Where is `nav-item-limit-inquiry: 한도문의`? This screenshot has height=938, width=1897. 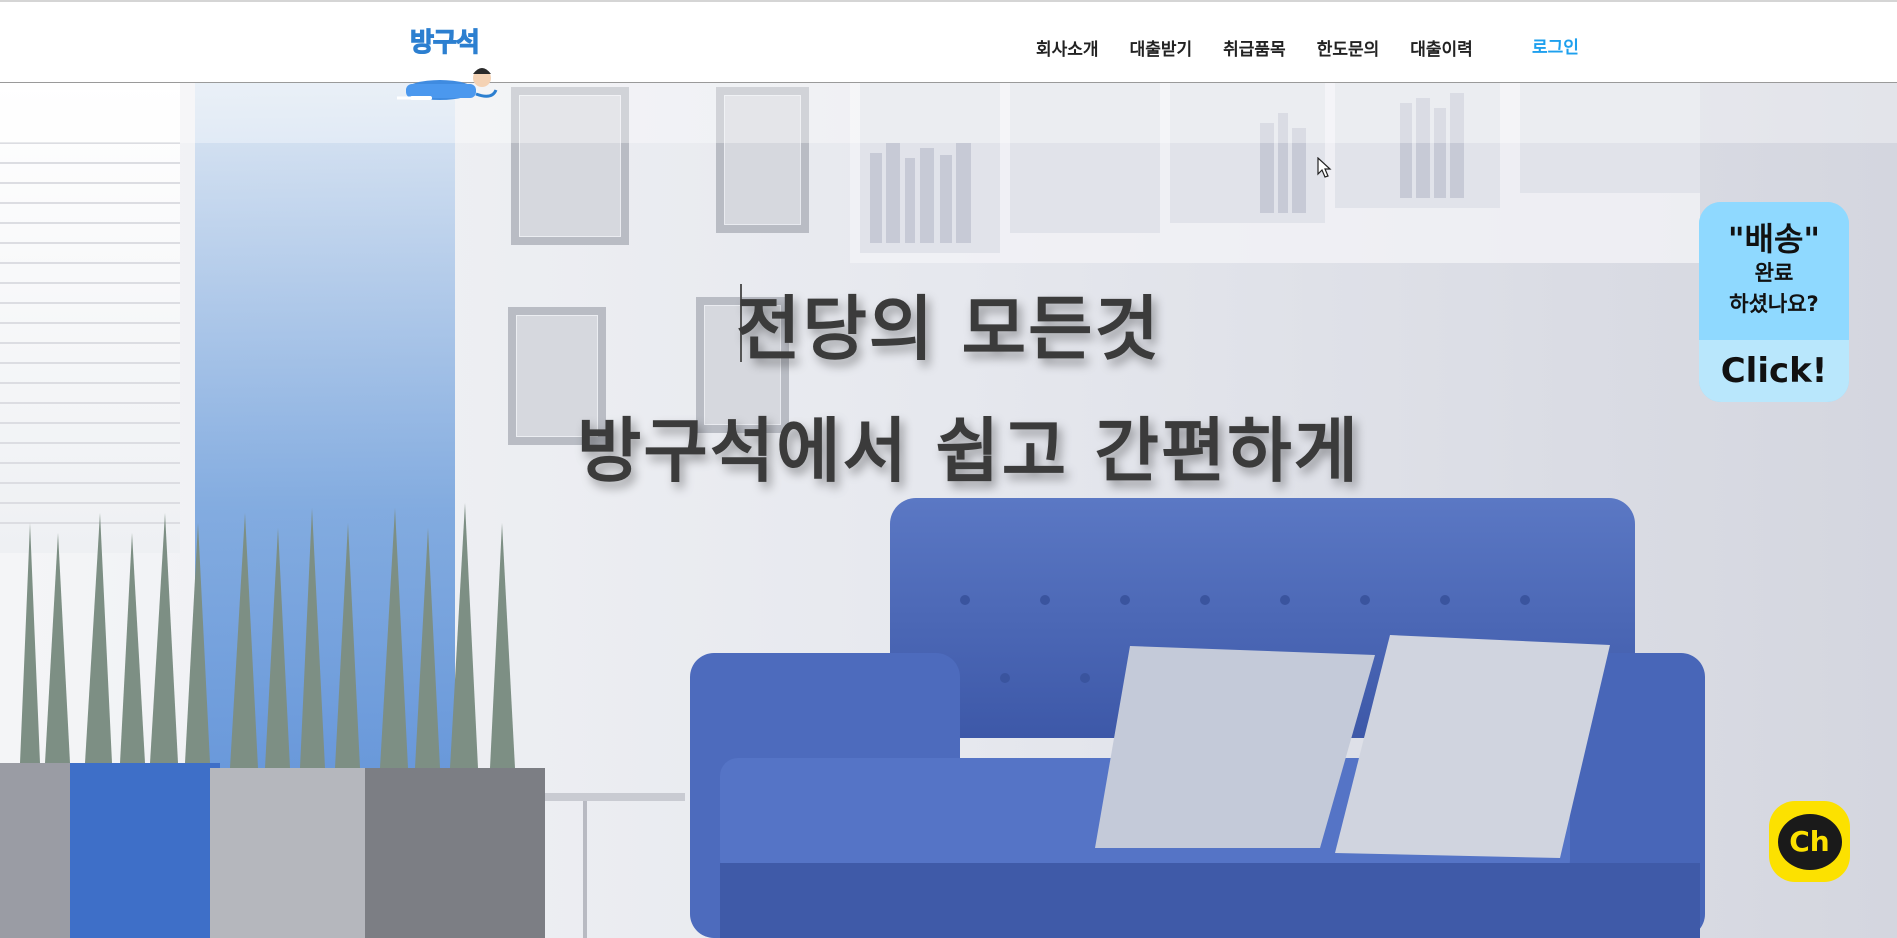
nav-item-limit-inquiry: 한도문의 is located at coordinates (1348, 47).